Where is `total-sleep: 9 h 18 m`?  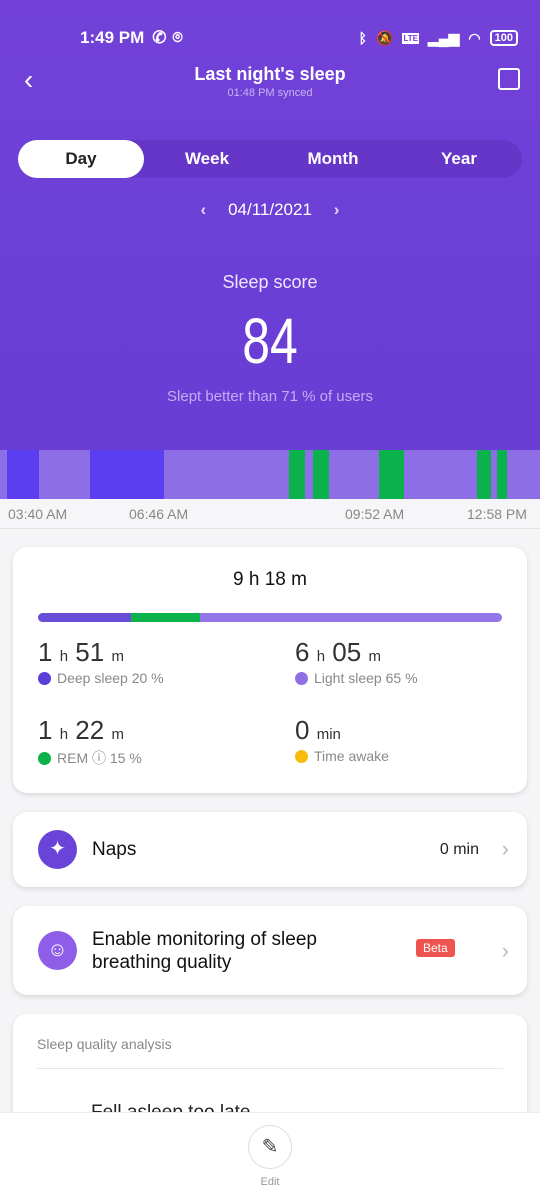
total-sleep: 9 h 18 m is located at coordinates (270, 579).